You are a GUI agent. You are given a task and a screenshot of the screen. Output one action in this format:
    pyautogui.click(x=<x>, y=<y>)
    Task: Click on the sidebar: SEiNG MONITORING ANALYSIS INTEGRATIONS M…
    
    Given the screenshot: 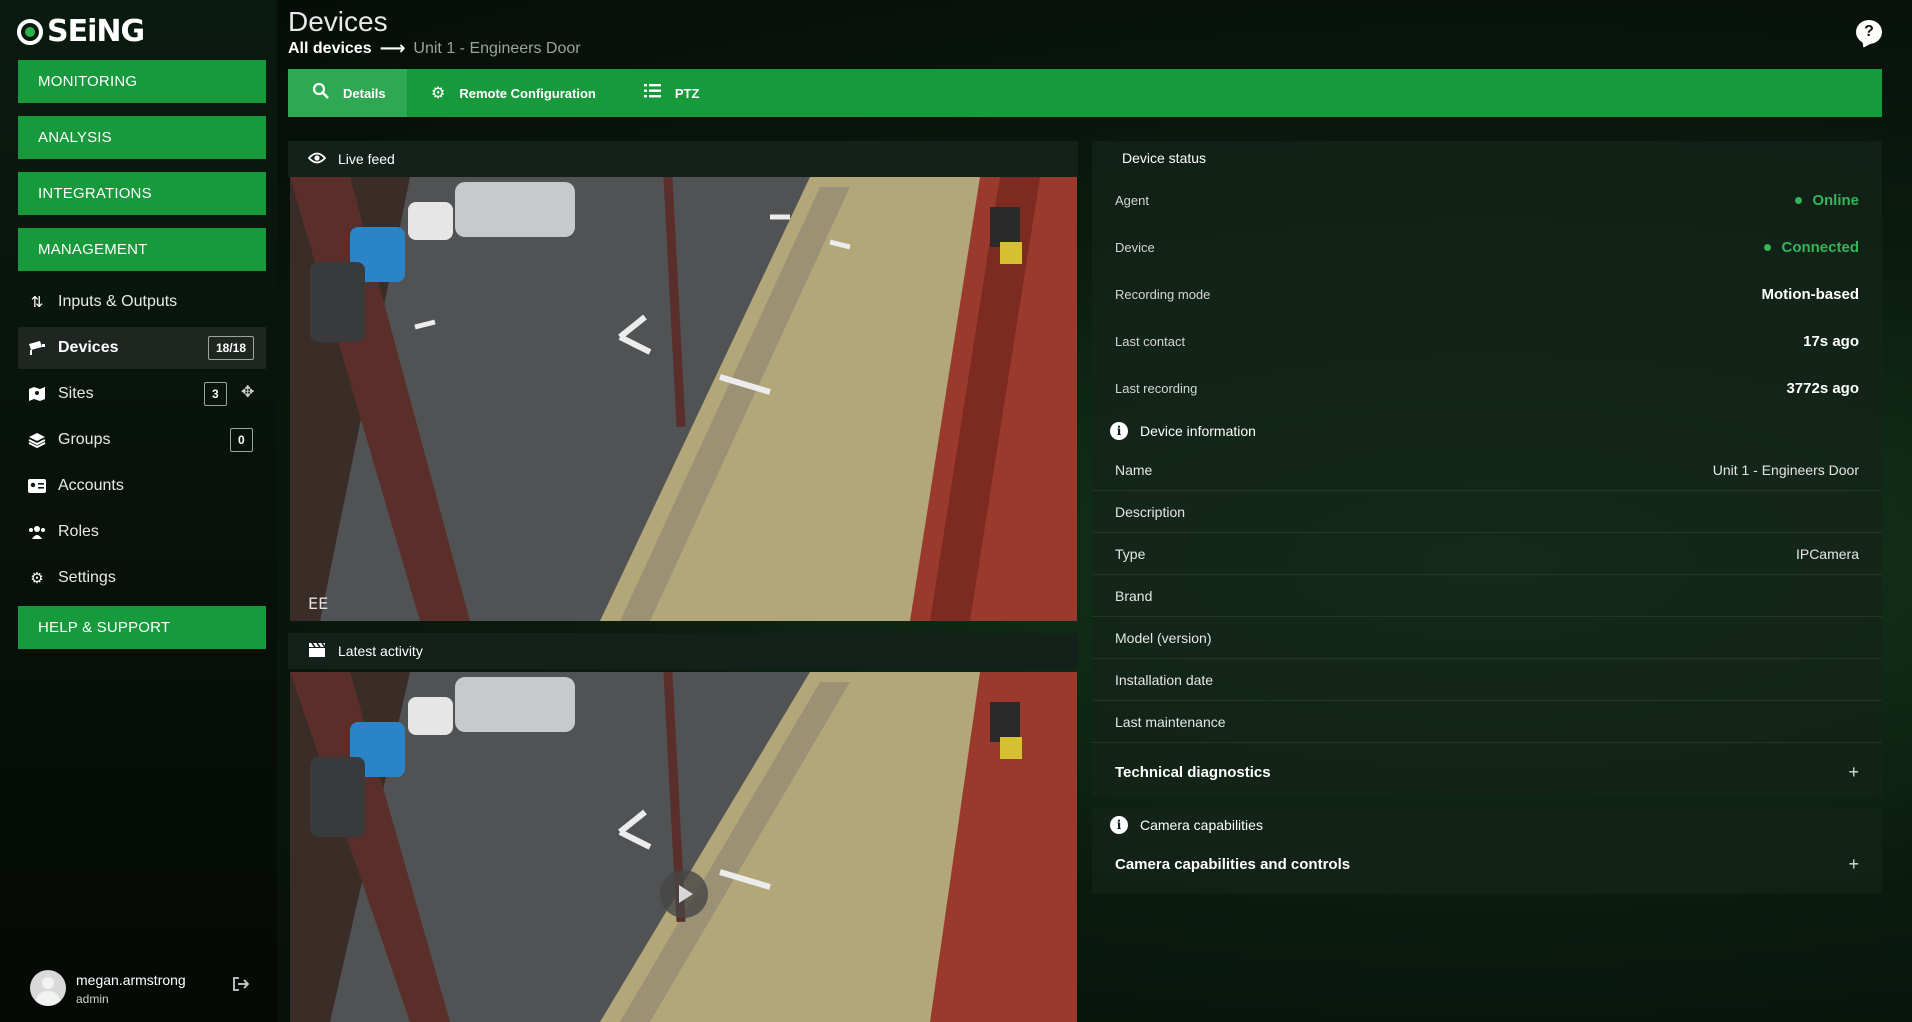 What is the action you would take?
    pyautogui.click(x=138, y=511)
    